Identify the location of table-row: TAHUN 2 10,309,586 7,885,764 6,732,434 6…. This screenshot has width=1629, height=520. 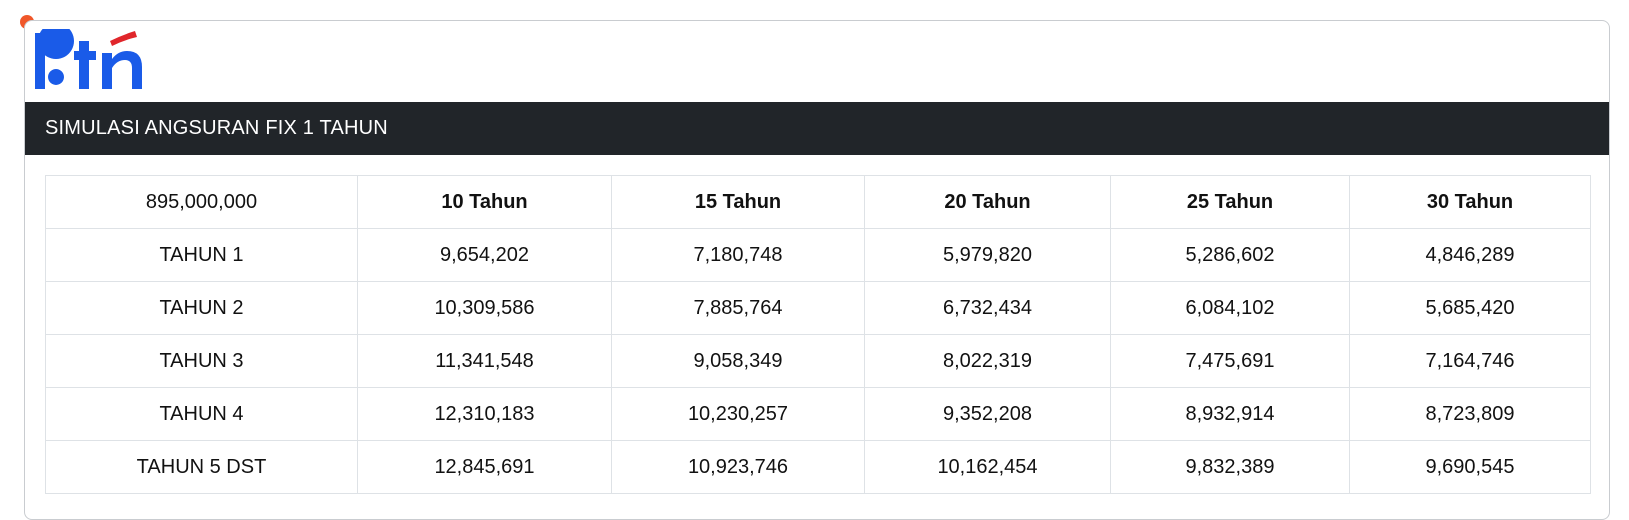
(818, 308).